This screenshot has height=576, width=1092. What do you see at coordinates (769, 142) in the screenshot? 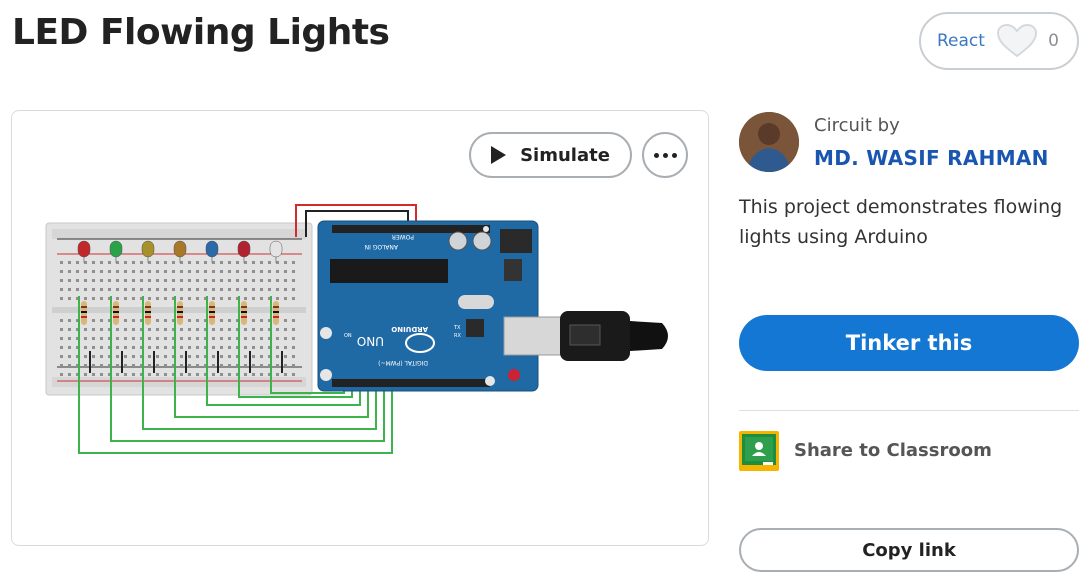
I see `author-avatar` at bounding box center [769, 142].